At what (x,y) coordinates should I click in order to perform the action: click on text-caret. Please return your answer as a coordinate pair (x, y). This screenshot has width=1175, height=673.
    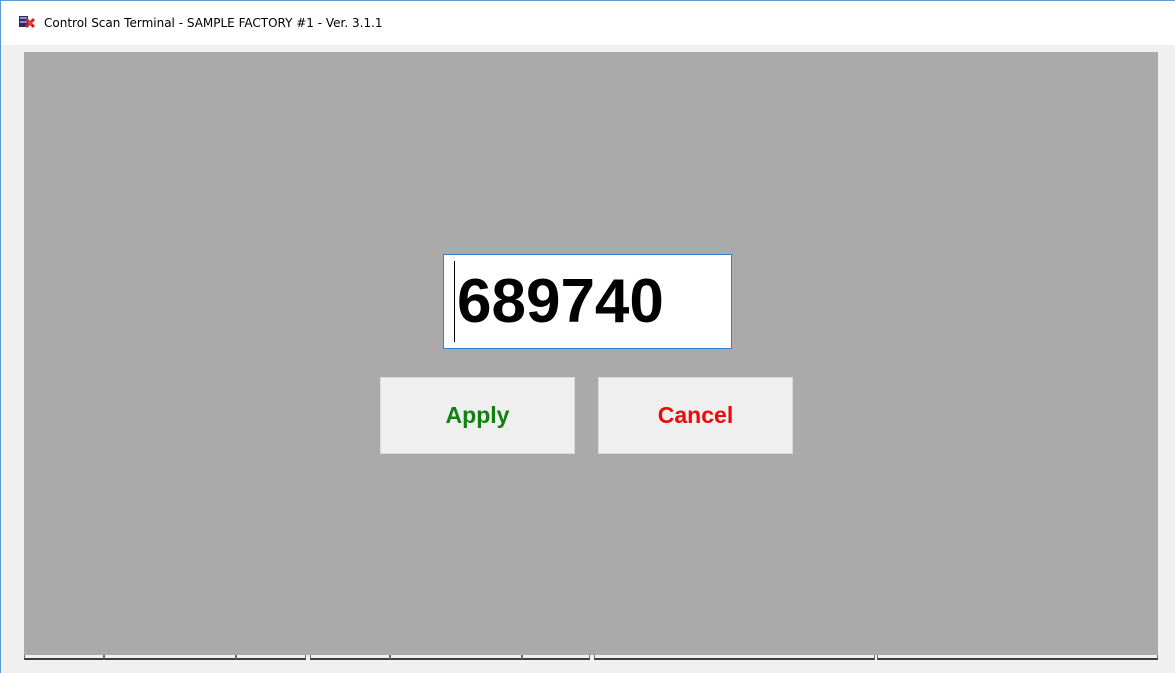
    Looking at the image, I should click on (454, 301).